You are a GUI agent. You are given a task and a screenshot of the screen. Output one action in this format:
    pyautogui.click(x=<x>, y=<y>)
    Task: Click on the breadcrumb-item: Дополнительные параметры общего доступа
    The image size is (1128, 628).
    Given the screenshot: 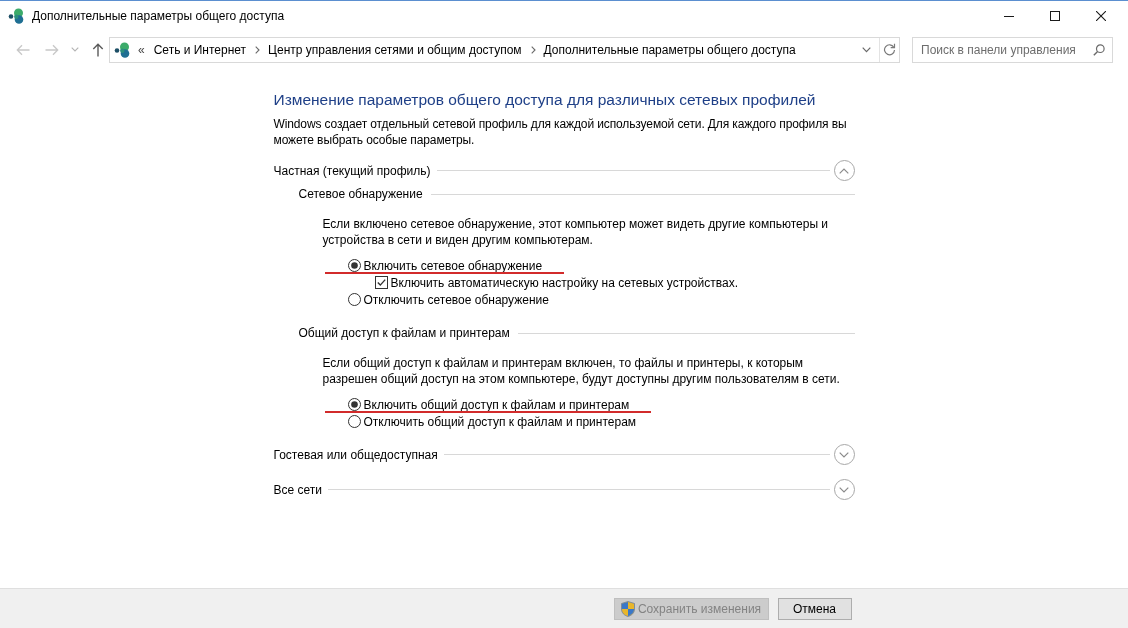 What is the action you would take?
    pyautogui.click(x=669, y=49)
    